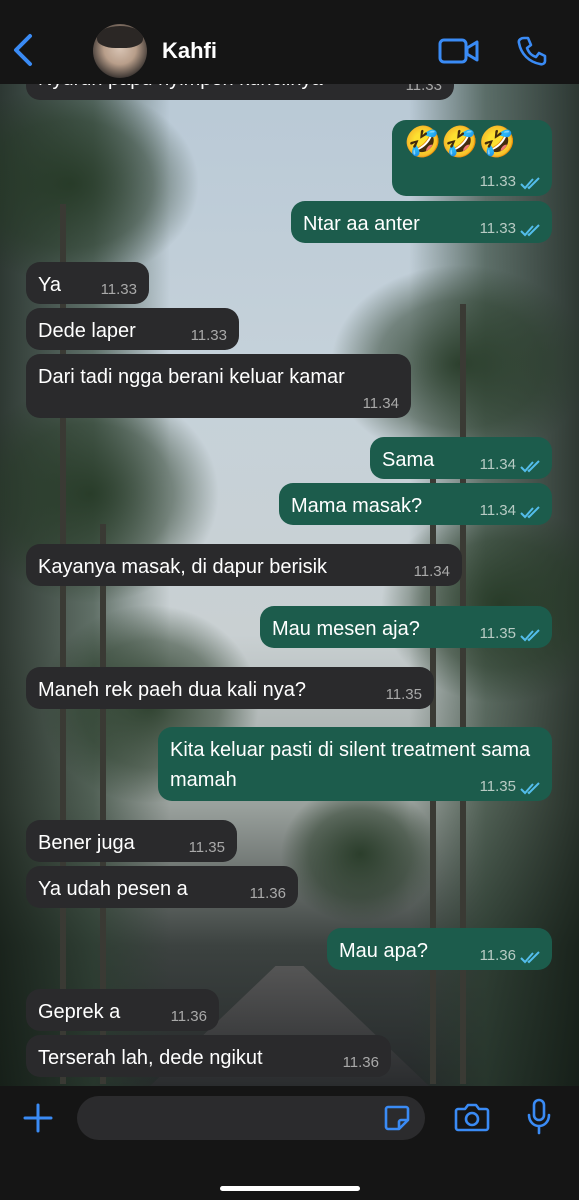 The width and height of the screenshot is (579, 1200). Describe the element at coordinates (86, 843) in the screenshot. I see `message-text: Bener juga` at that location.